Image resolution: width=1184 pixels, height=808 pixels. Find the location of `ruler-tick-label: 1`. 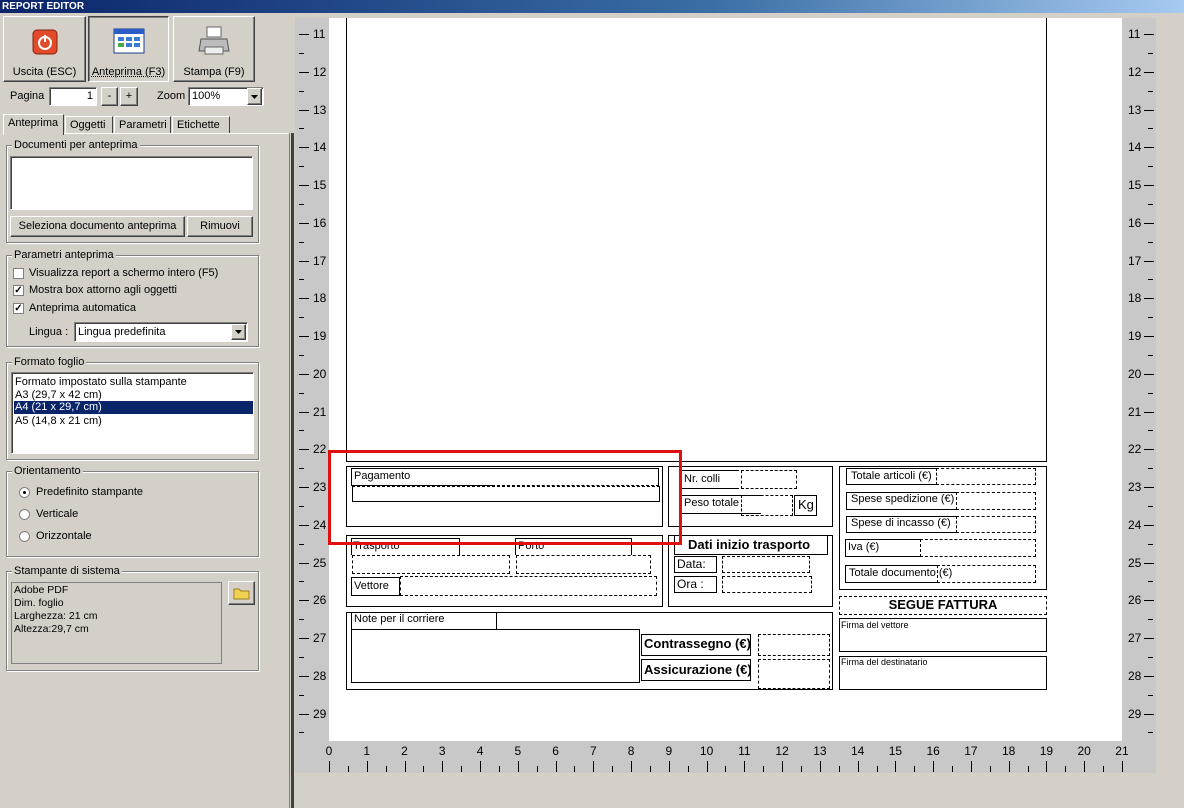

ruler-tick-label: 1 is located at coordinates (367, 751).